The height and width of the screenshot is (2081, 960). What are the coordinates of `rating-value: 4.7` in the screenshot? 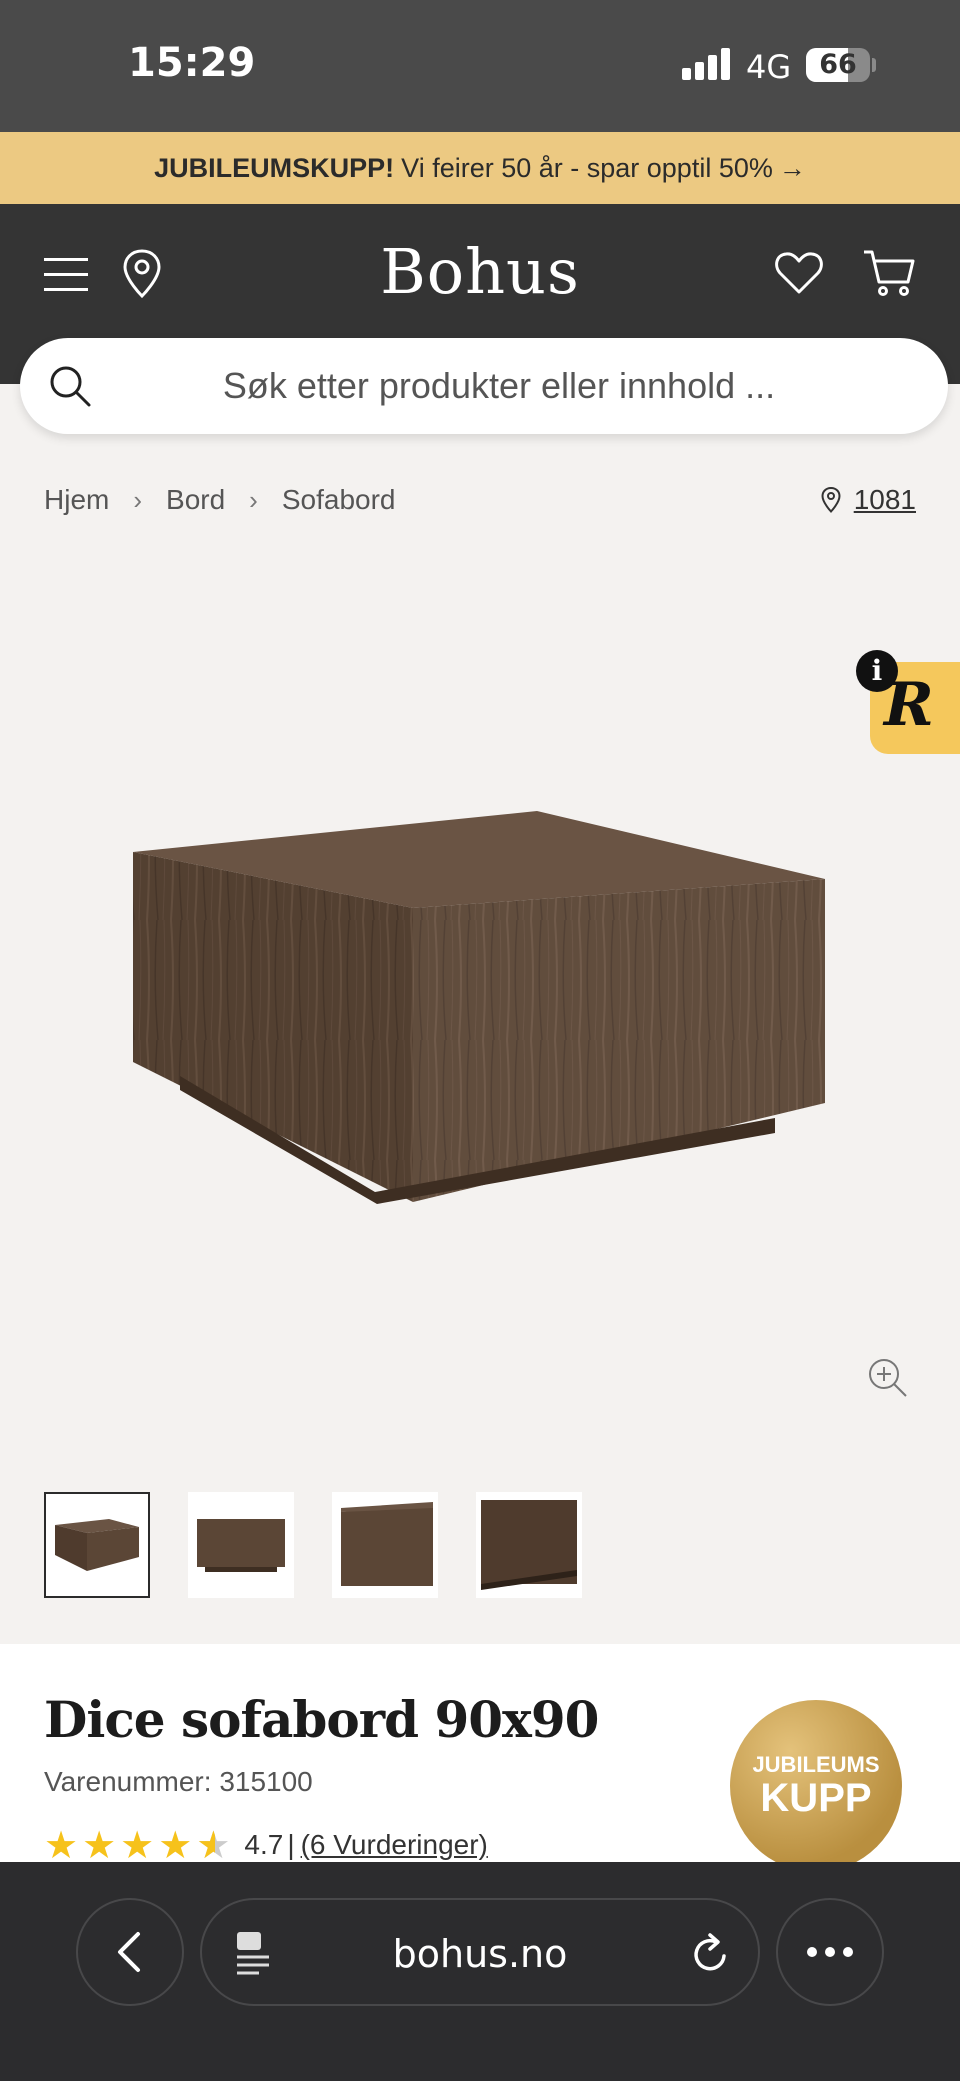 It's located at (264, 1844).